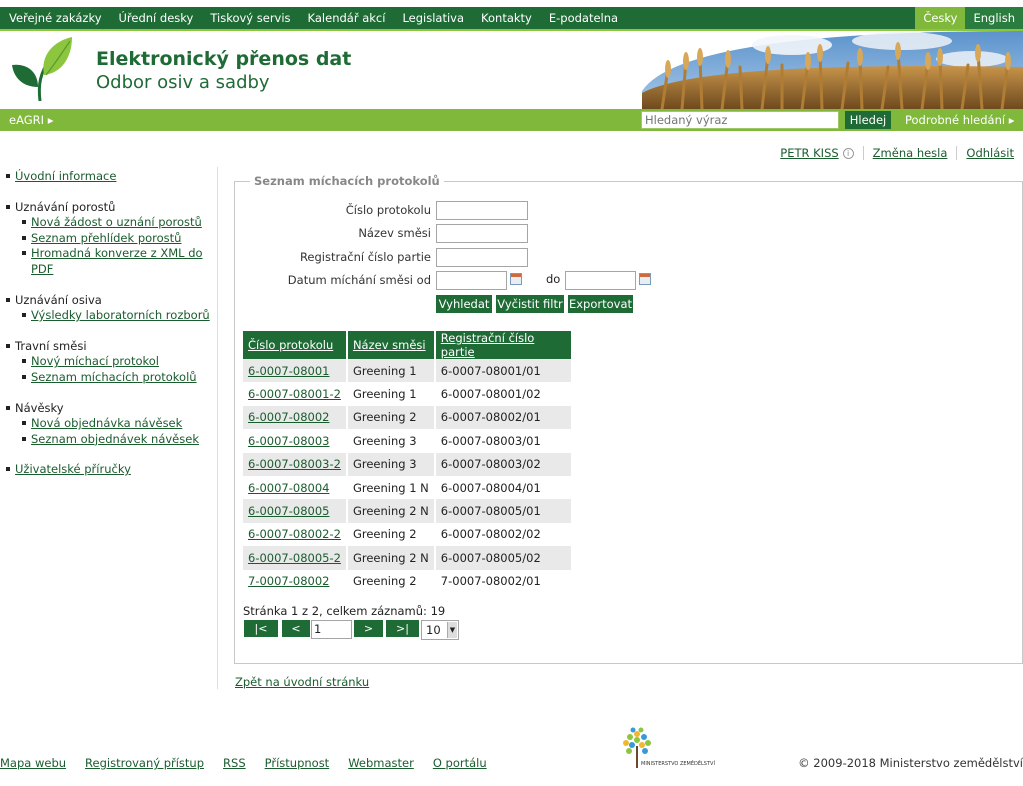 The image size is (1023, 786). I want to click on sidebar-group-manuals: Uživatelské příručky, so click(108, 470).